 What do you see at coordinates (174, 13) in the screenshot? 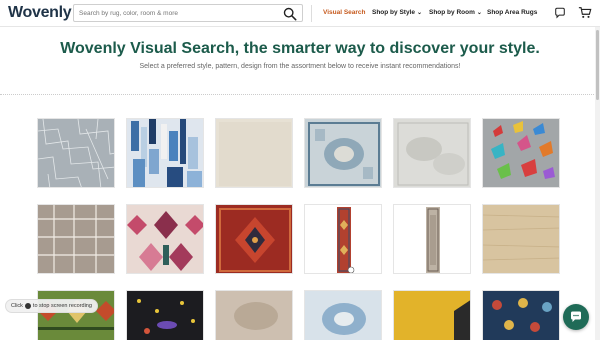
I see `search-input` at bounding box center [174, 13].